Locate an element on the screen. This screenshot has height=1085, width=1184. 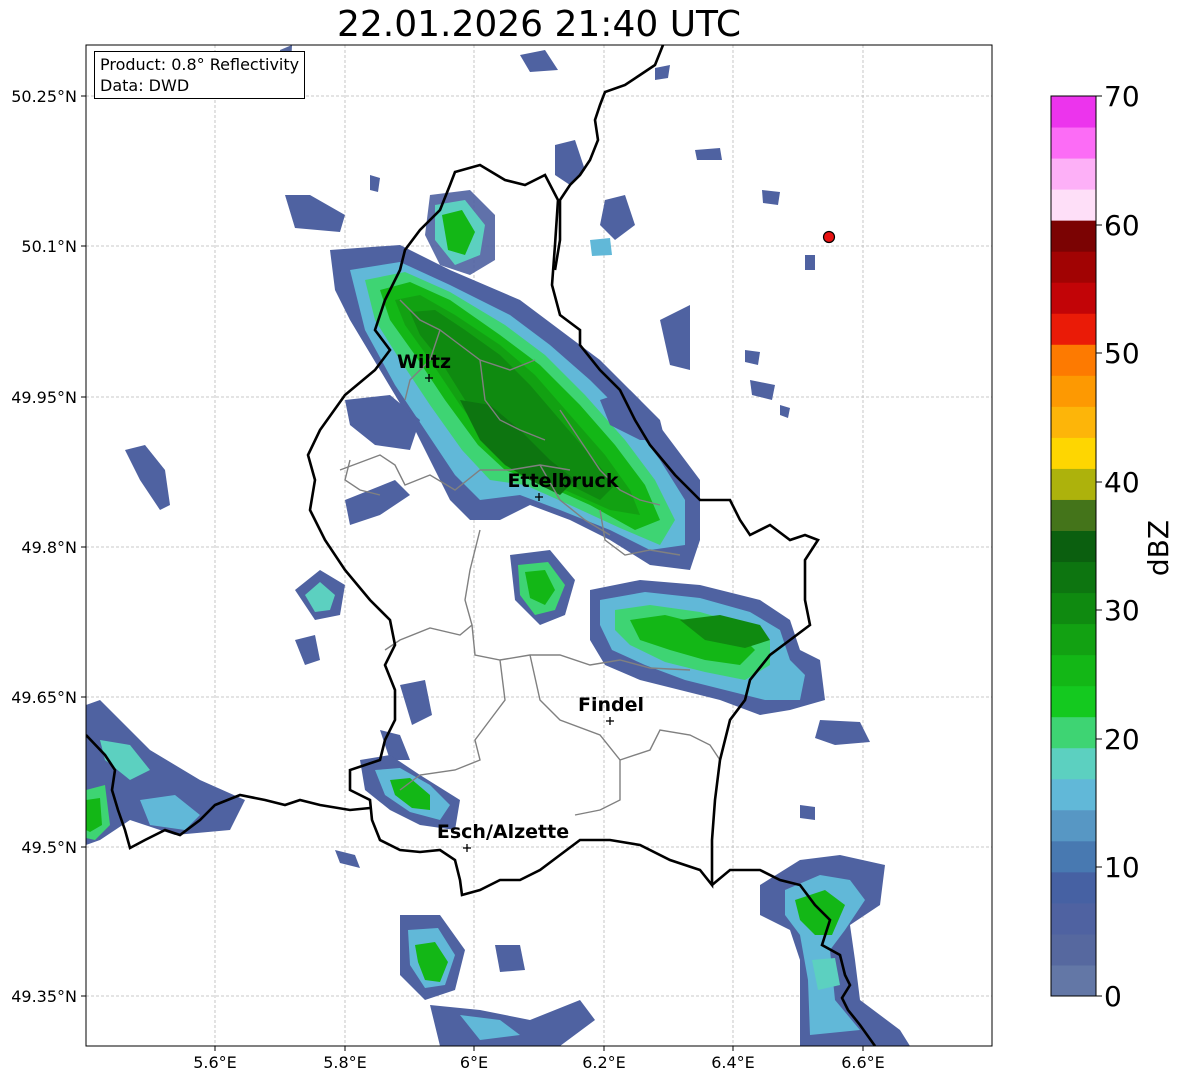
lat-tick-label: 50.1°N is located at coordinates (49, 246).